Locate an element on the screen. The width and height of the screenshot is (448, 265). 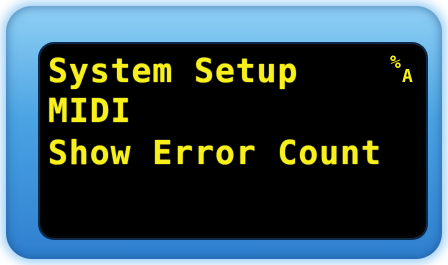
menu-item: MIDI is located at coordinates (90, 110).